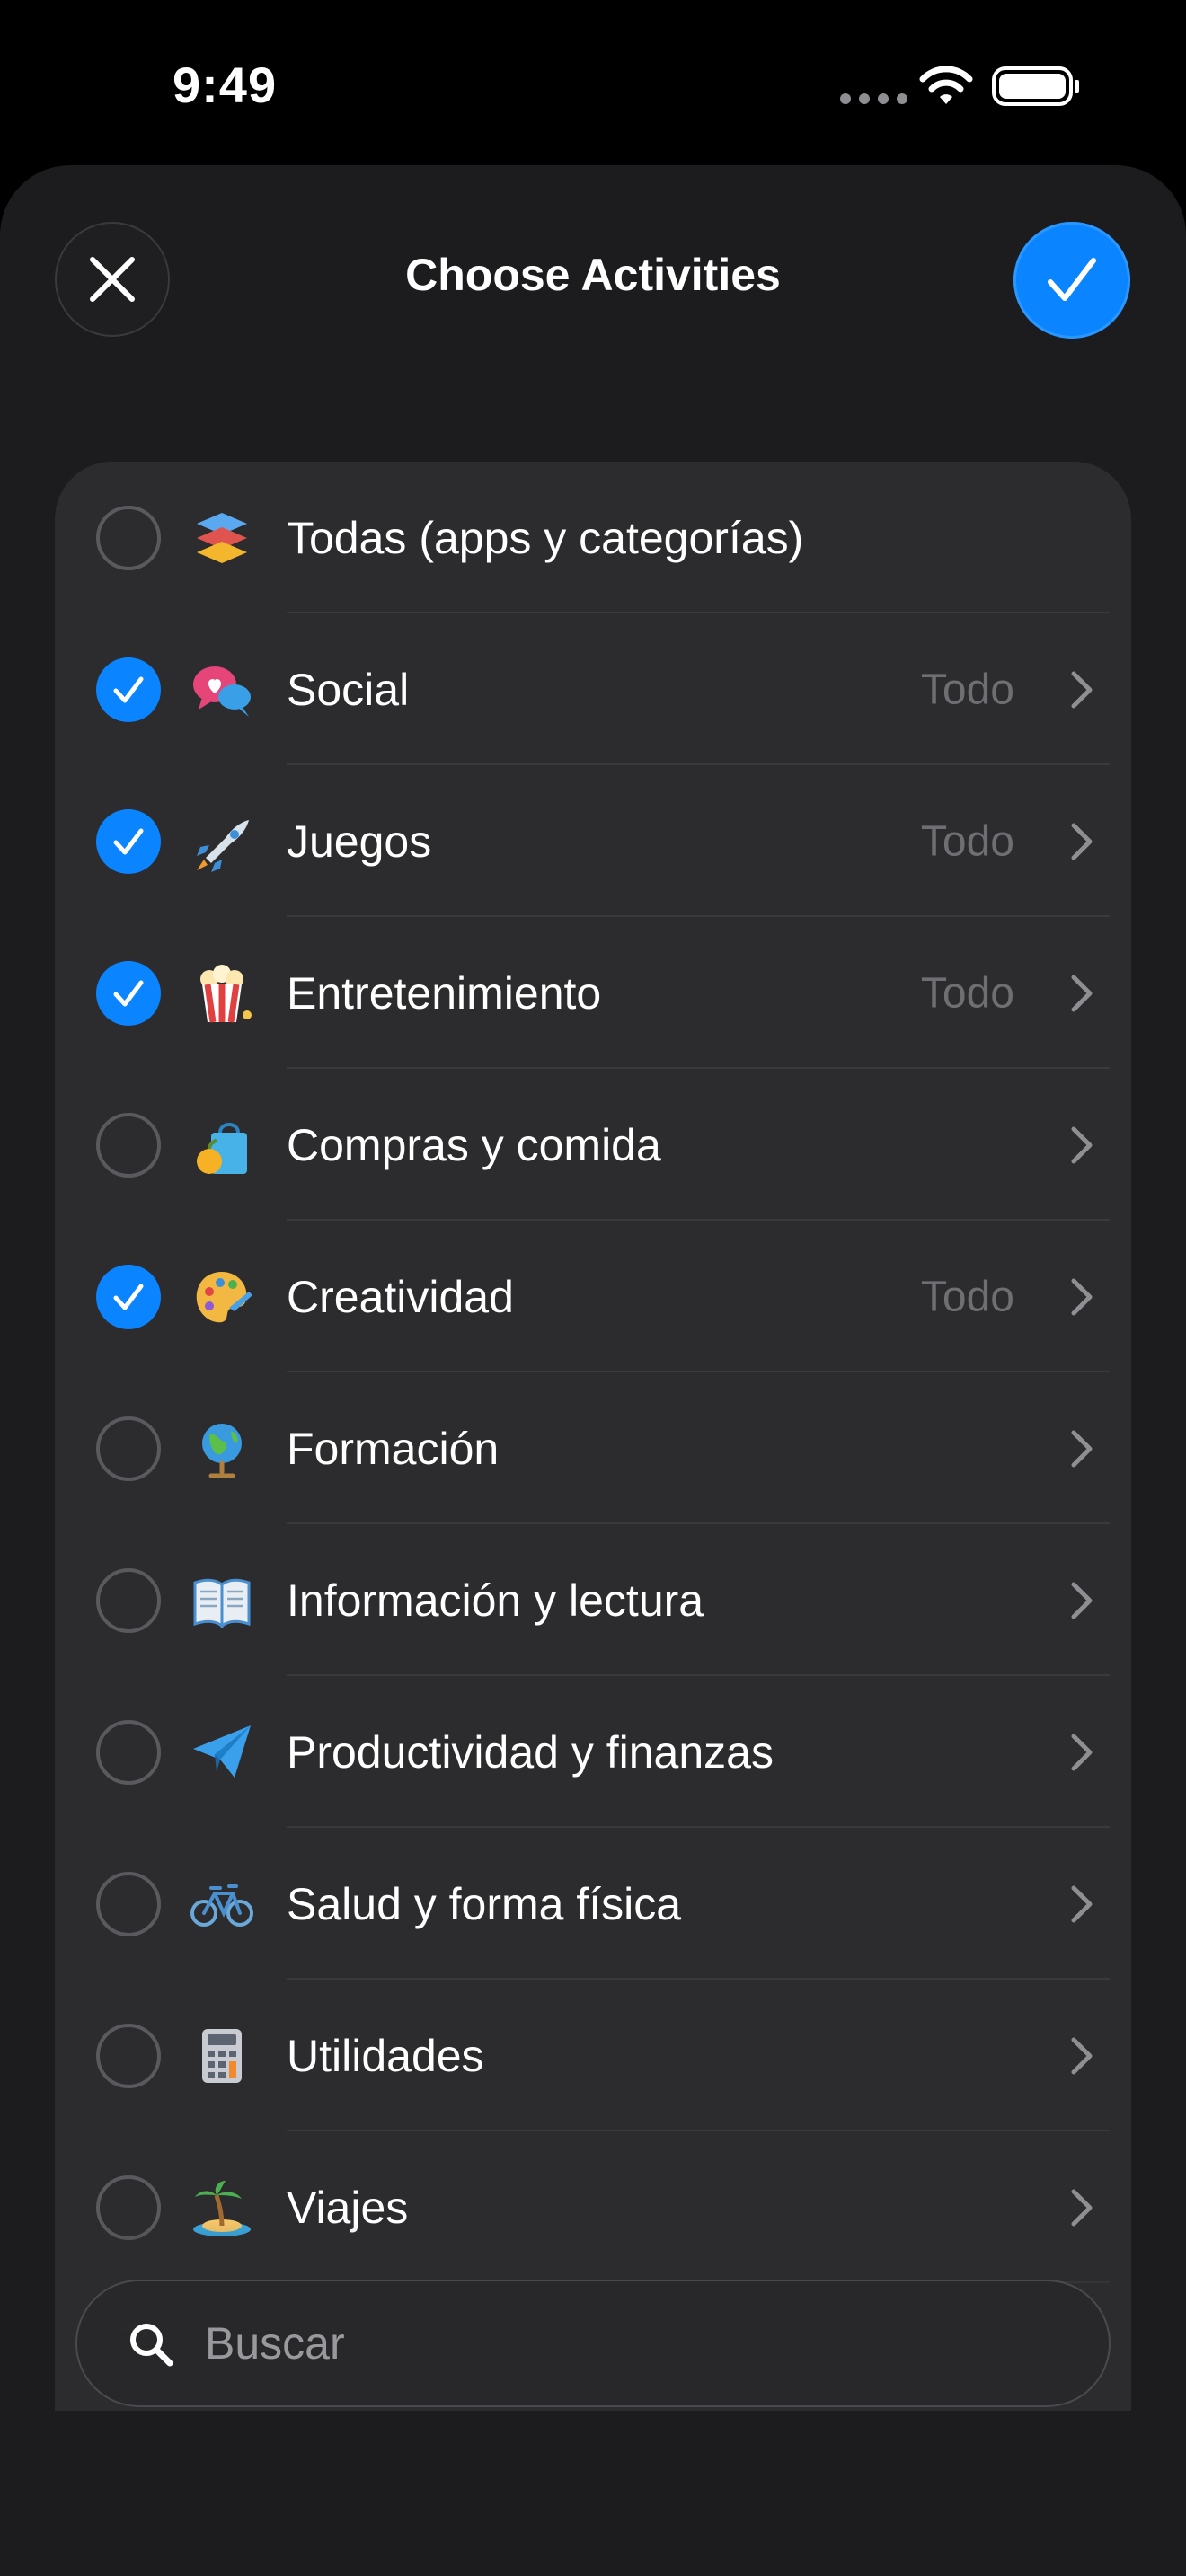 This screenshot has width=1186, height=2576. Describe the element at coordinates (593, 1296) in the screenshot. I see `category-row: Creatividad Todo` at that location.